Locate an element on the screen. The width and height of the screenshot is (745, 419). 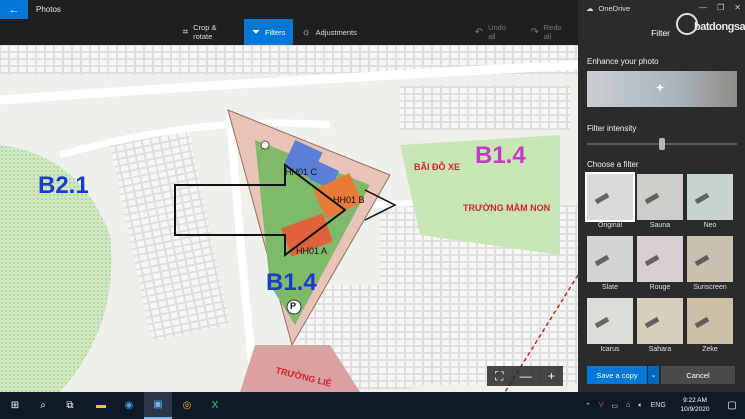
filter-thumb-sunscreen is located at coordinates (710, 259).